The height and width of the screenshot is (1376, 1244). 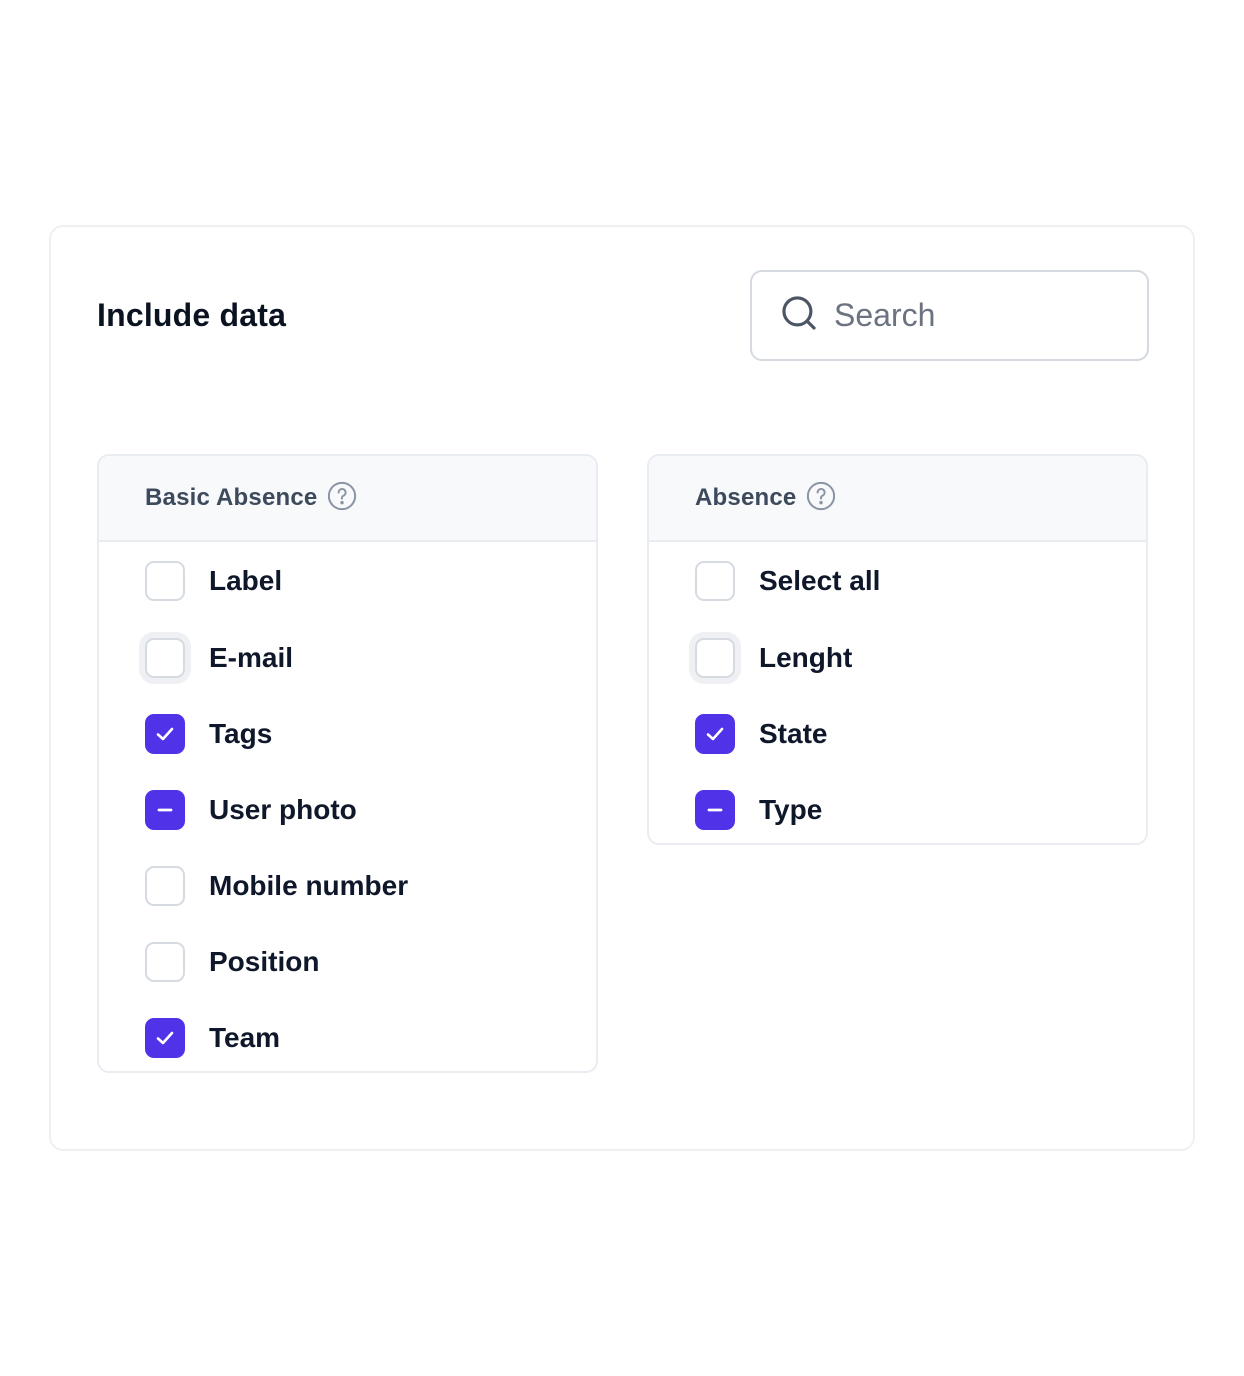 I want to click on panel-absence: Absence Select all Lenght State Type, so click(x=897, y=649).